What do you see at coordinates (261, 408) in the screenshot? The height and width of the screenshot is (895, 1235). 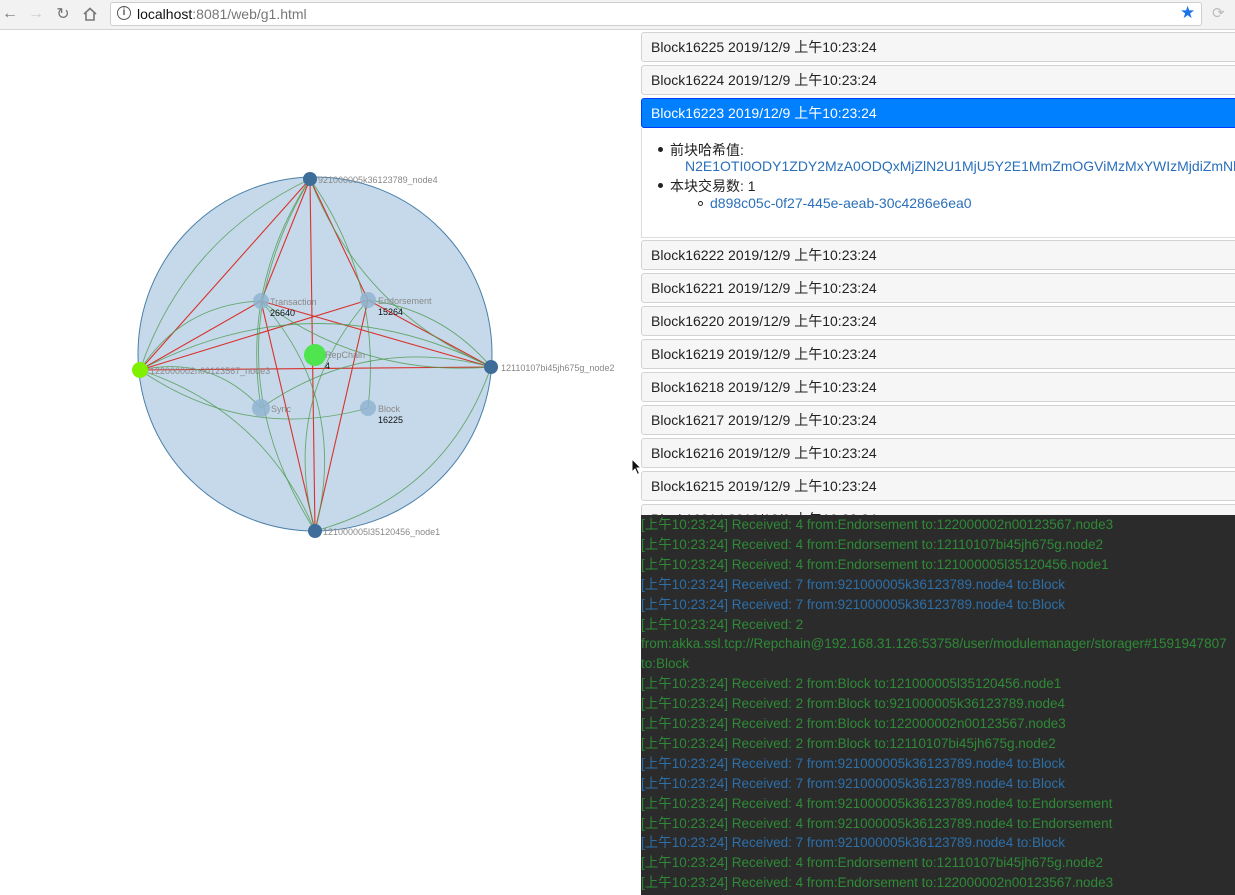 I see `graph-node-sync` at bounding box center [261, 408].